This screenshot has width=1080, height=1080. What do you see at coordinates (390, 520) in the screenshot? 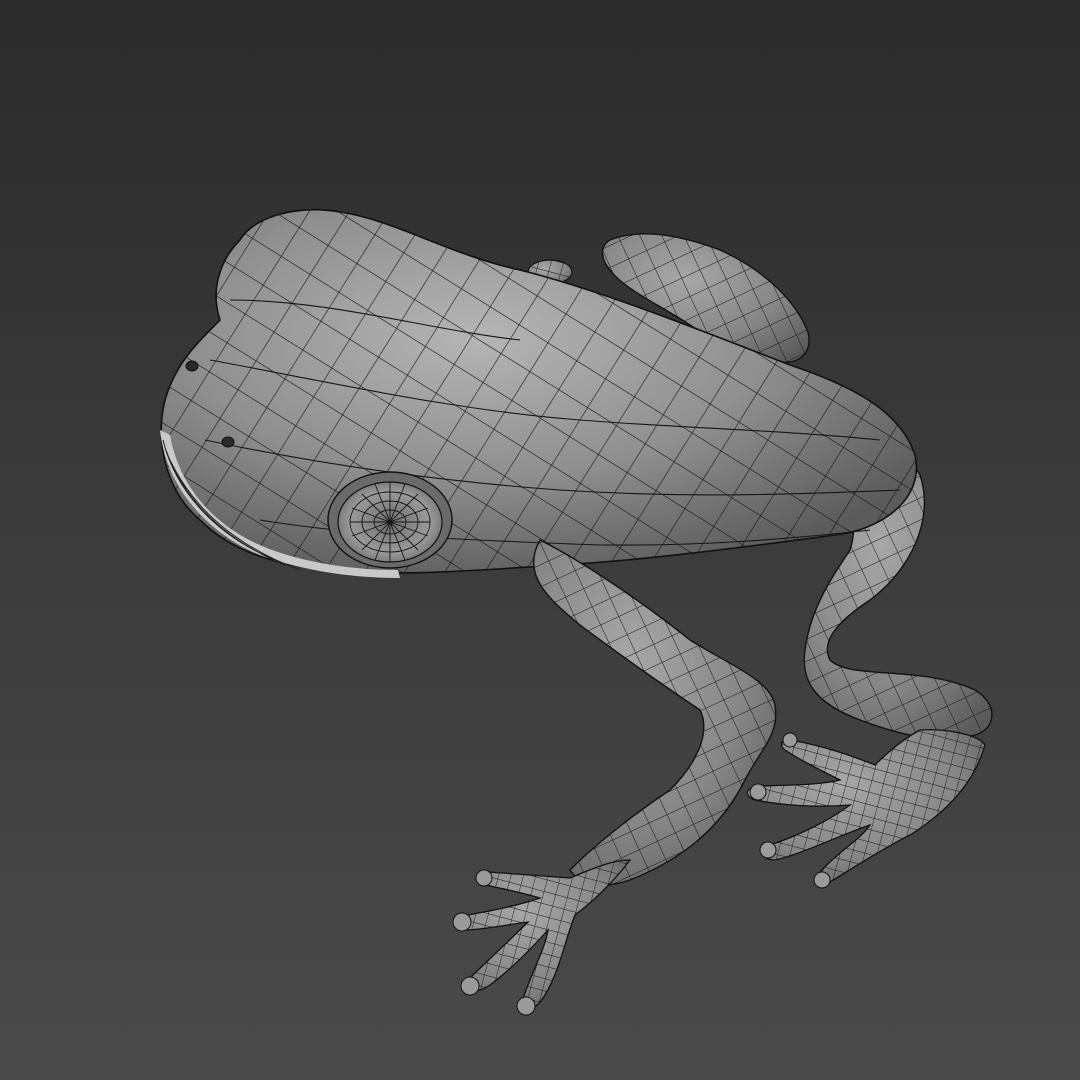
I see `frog-eye` at bounding box center [390, 520].